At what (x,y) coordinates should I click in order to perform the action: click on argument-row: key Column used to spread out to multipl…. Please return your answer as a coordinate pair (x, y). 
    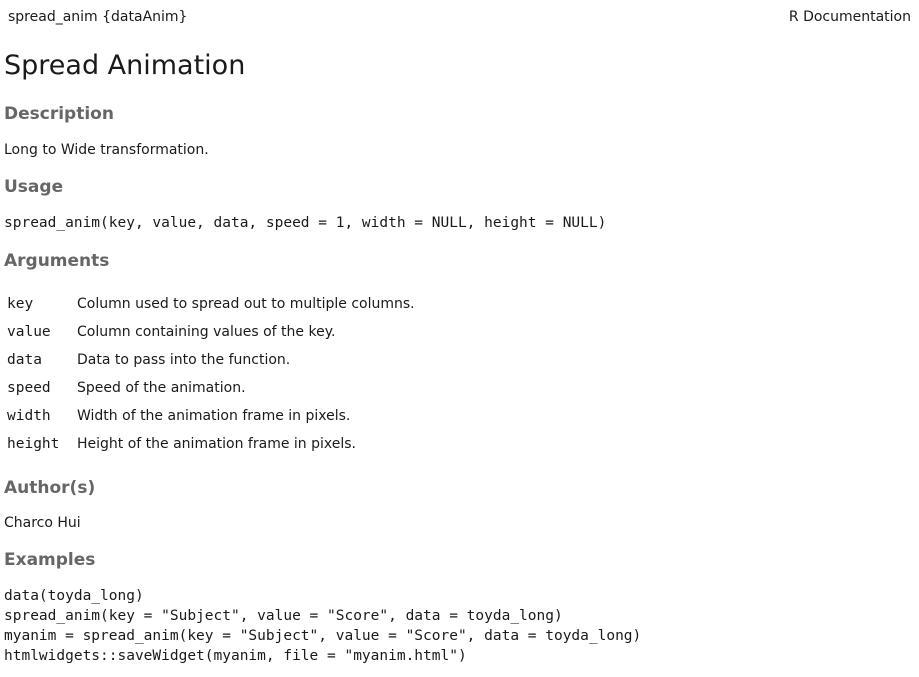
    Looking at the image, I should click on (211, 304).